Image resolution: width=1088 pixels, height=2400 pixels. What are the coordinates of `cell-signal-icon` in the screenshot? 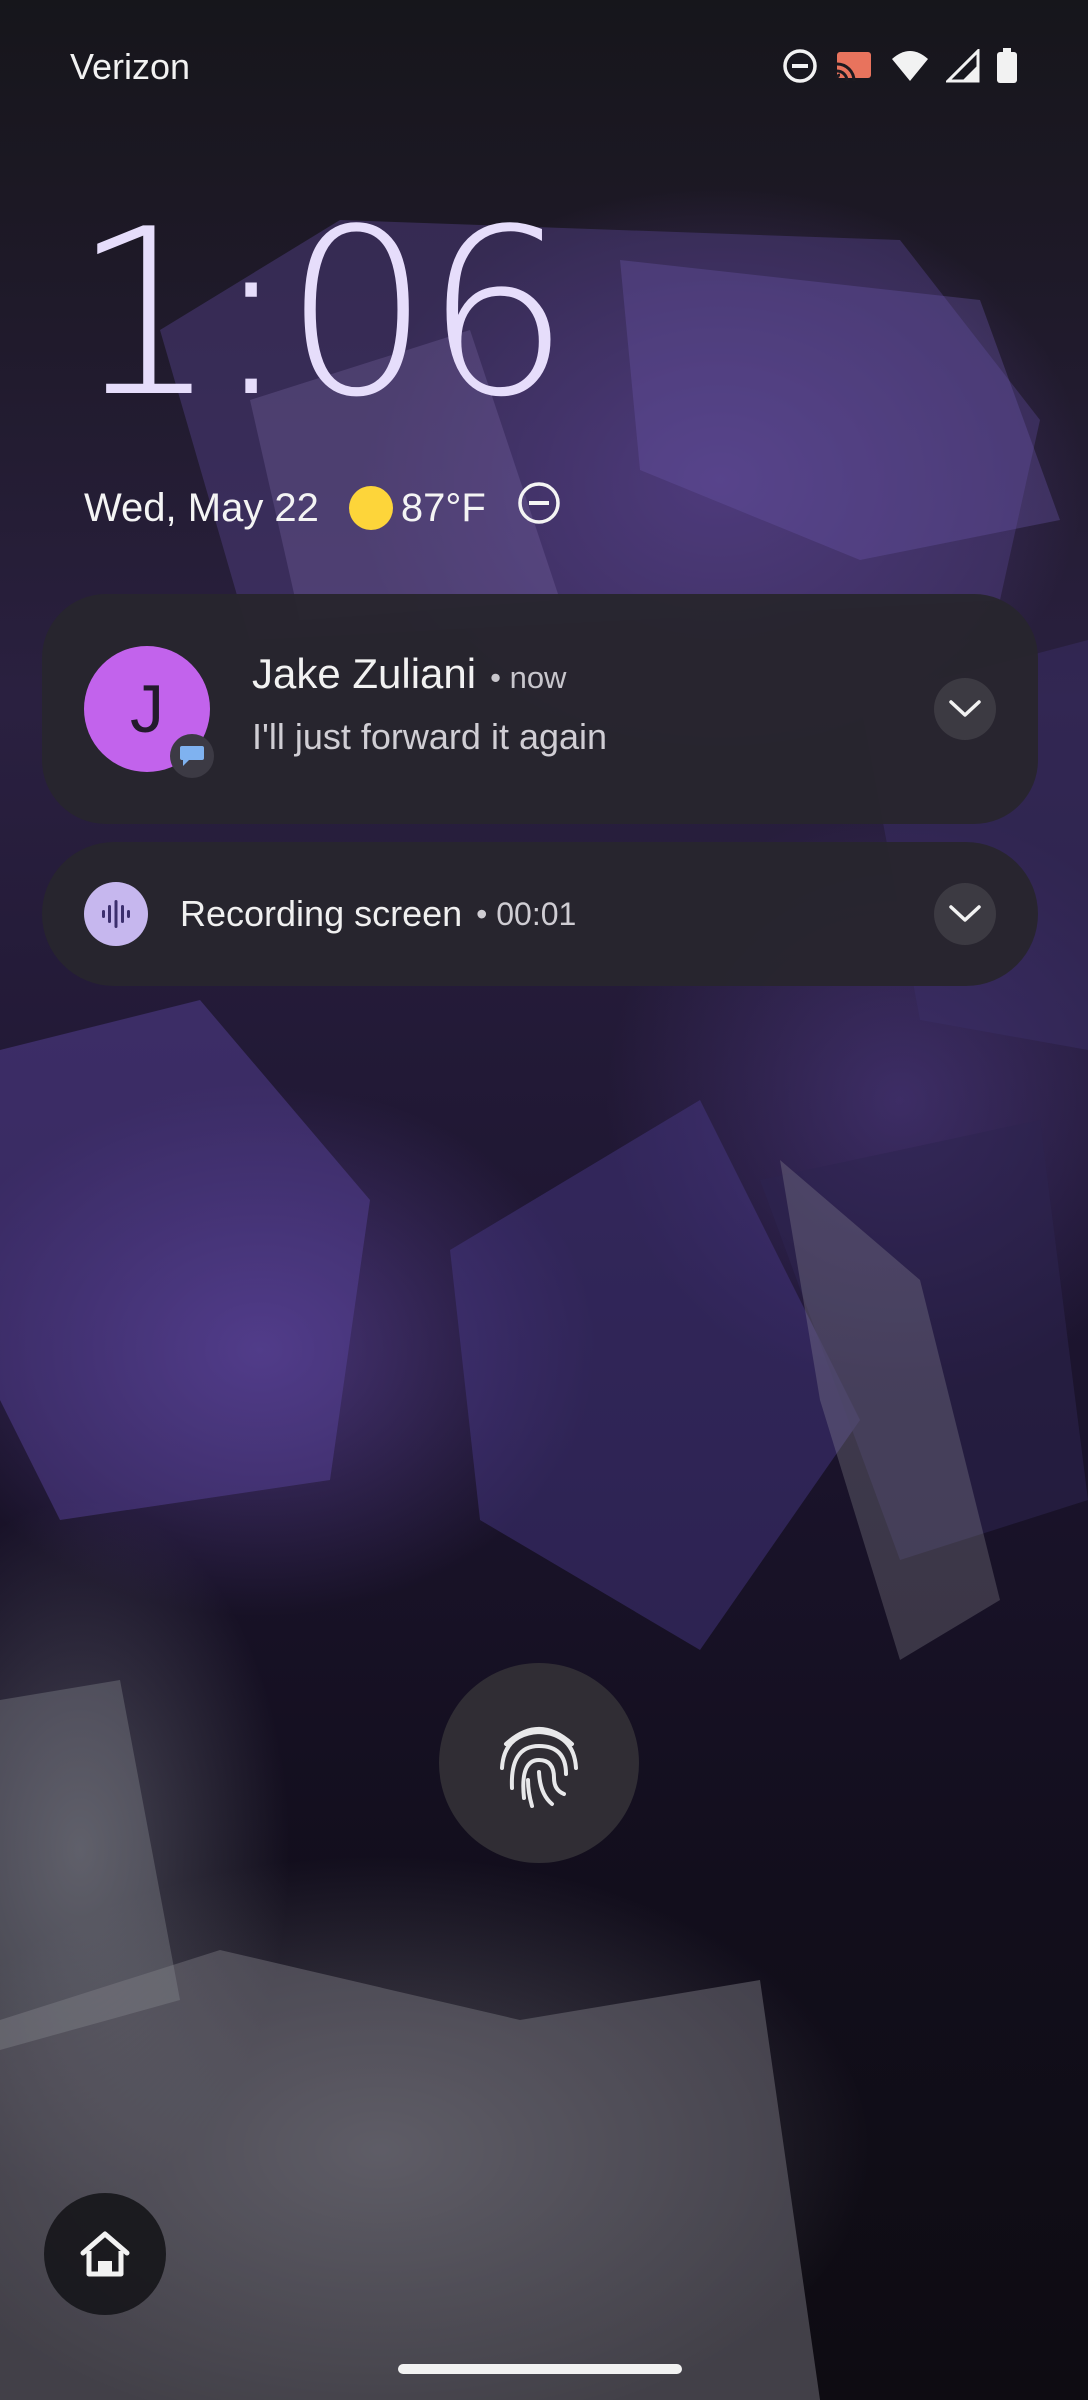 It's located at (963, 66).